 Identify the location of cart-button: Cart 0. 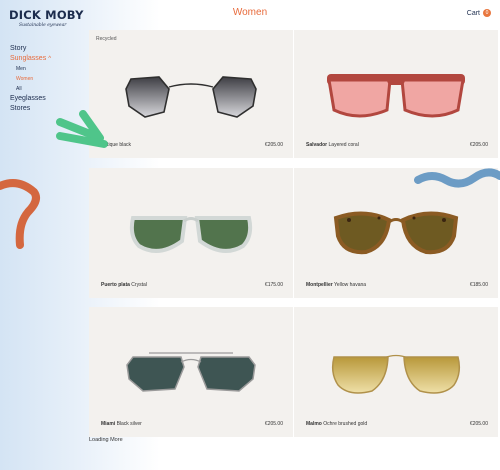
(479, 13).